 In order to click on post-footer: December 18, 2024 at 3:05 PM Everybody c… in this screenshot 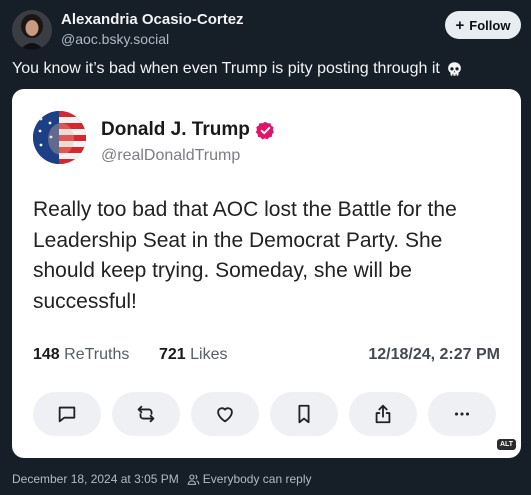, I will do `click(162, 479)`.